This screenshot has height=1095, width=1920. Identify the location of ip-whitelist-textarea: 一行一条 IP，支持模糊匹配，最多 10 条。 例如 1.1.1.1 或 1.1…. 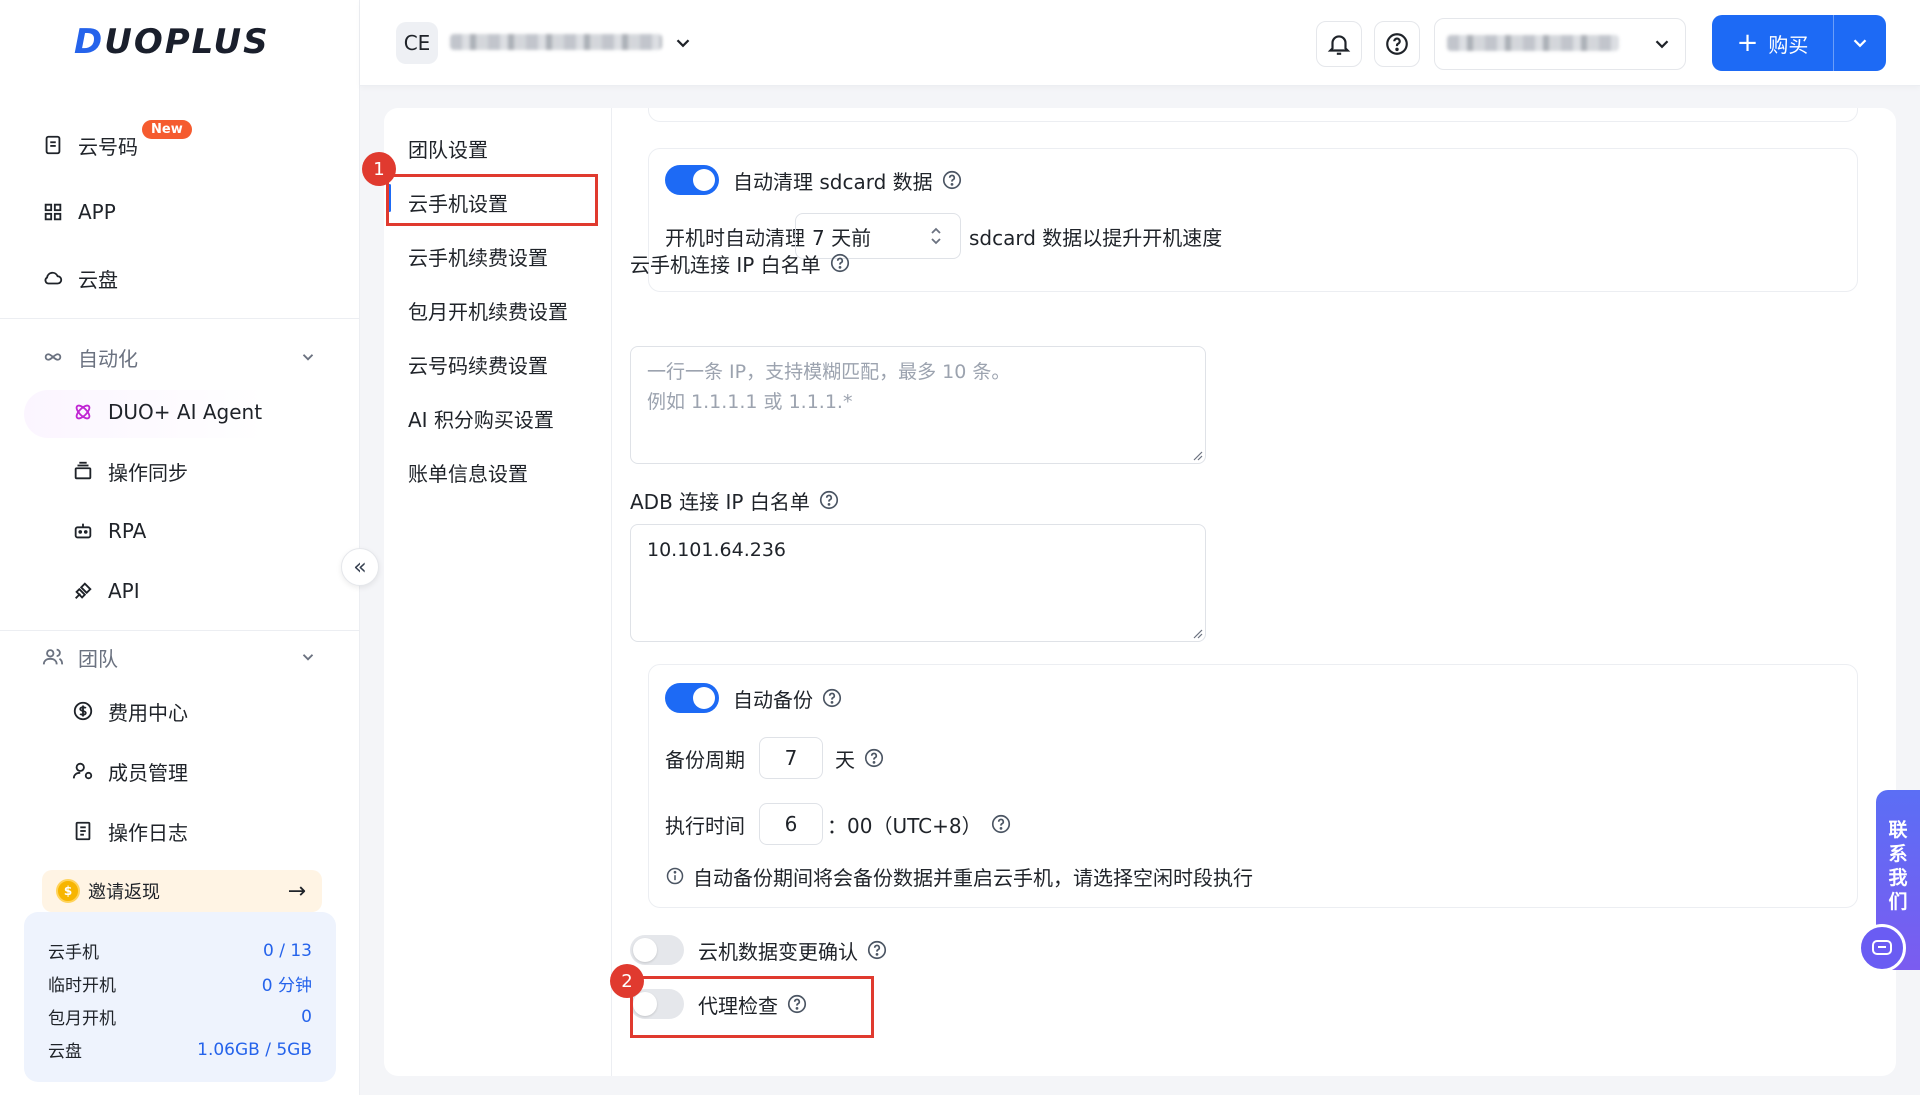
(918, 405).